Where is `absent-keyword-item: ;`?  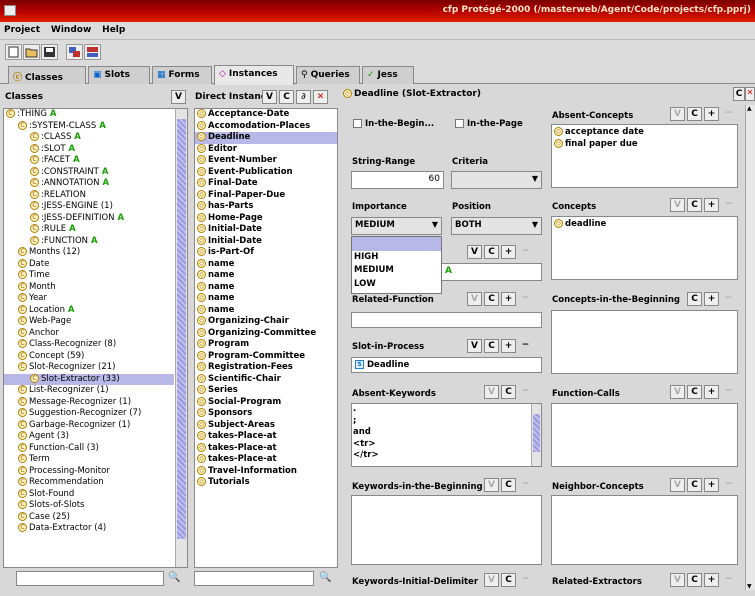
absent-keyword-item: ; is located at coordinates (438, 422).